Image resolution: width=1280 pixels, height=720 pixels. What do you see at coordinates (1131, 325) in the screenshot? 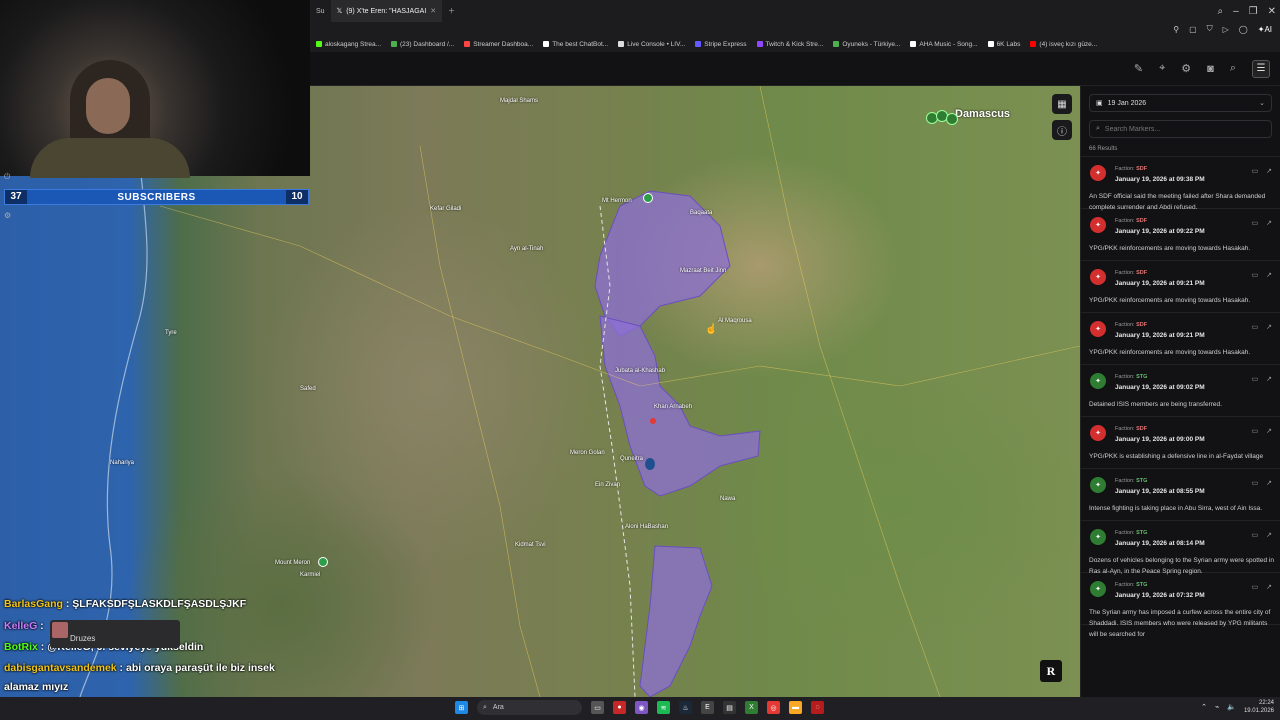
I see `faction-line: Faction: SDF` at bounding box center [1131, 325].